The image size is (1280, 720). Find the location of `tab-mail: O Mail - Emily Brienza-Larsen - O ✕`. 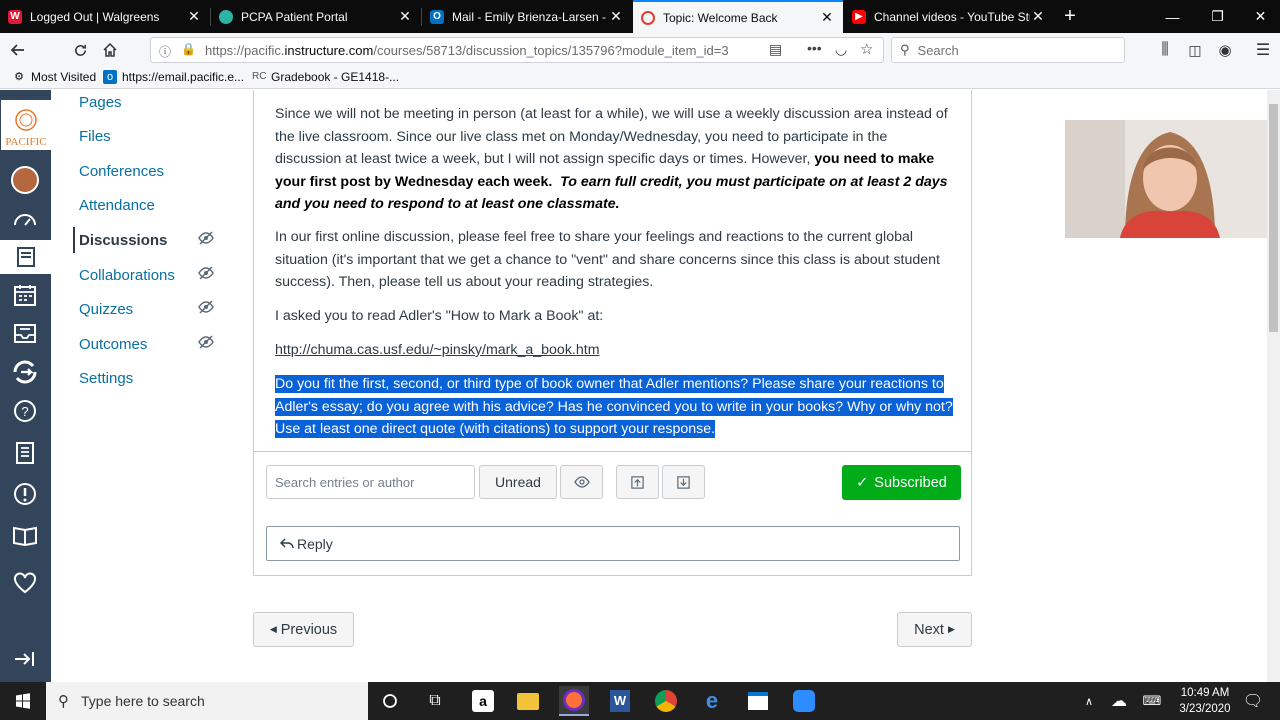

tab-mail: O Mail - Emily Brienza-Larsen - O ✕ is located at coordinates (527, 16).